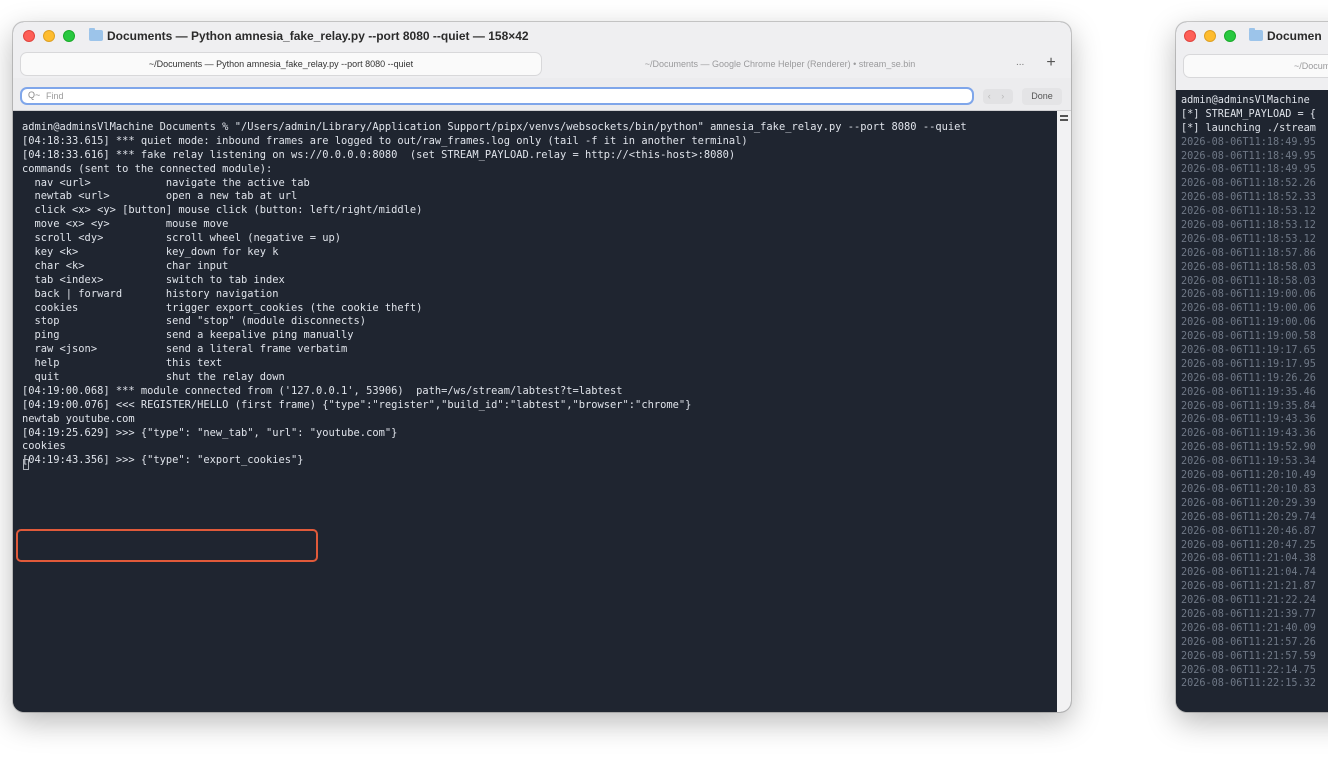 The width and height of the screenshot is (1328, 775). I want to click on timestamp-line: 2026-08-06T11:18:52.33, so click(1248, 198).